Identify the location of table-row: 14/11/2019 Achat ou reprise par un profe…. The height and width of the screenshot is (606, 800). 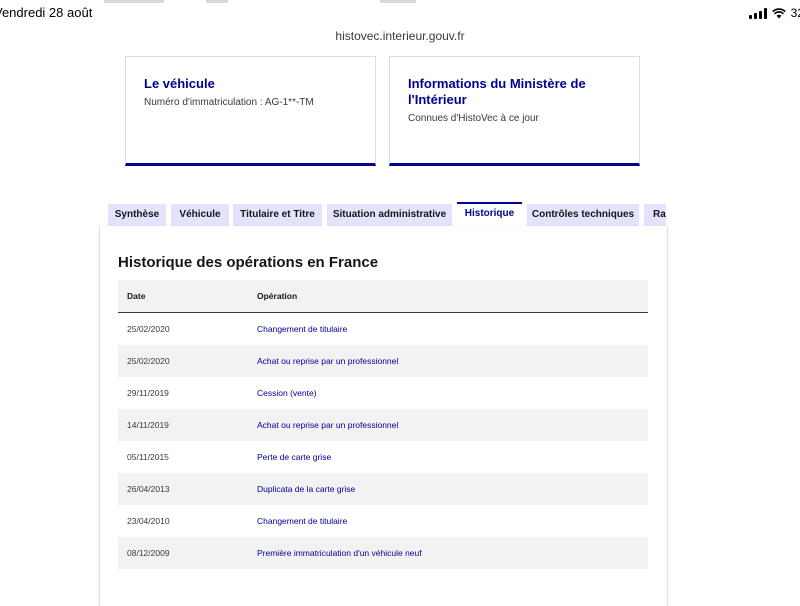
(383, 425).